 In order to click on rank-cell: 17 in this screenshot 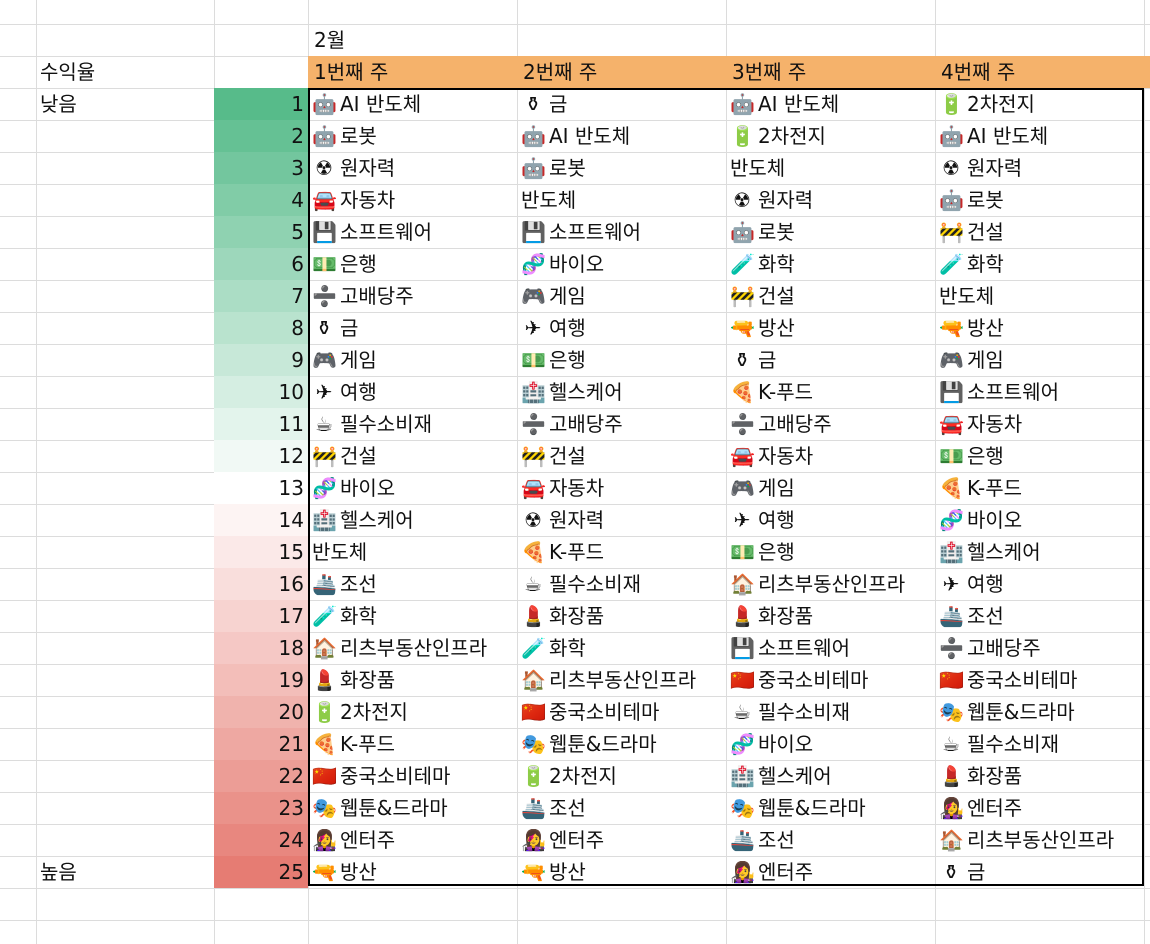, I will do `click(261, 616)`.